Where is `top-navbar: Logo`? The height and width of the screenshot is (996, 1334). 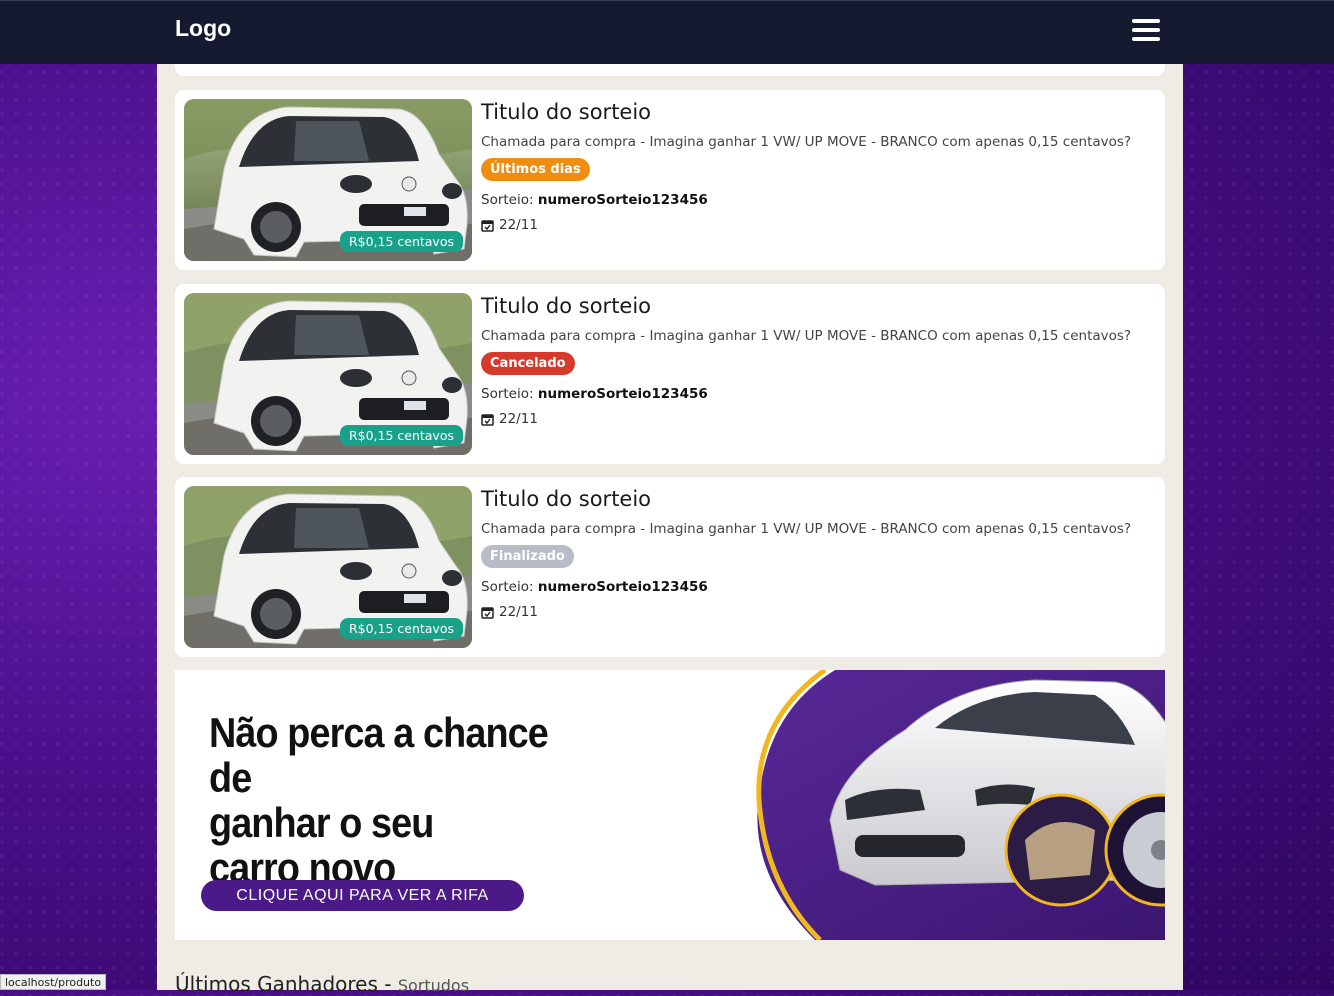
top-navbar: Logo is located at coordinates (667, 32).